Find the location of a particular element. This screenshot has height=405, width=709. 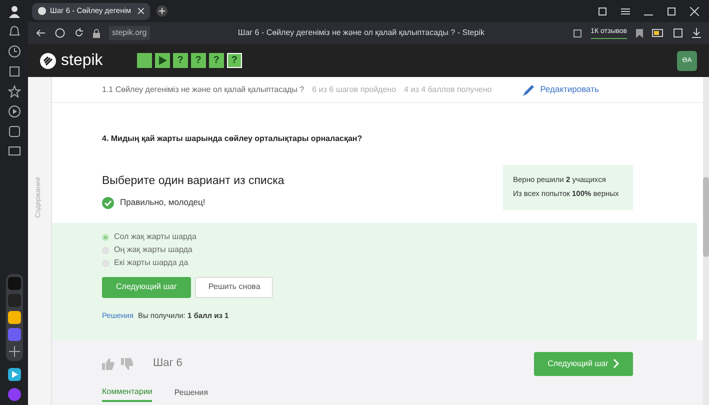

steps-progress: 6 из 6 шагов пройдено is located at coordinates (354, 90).